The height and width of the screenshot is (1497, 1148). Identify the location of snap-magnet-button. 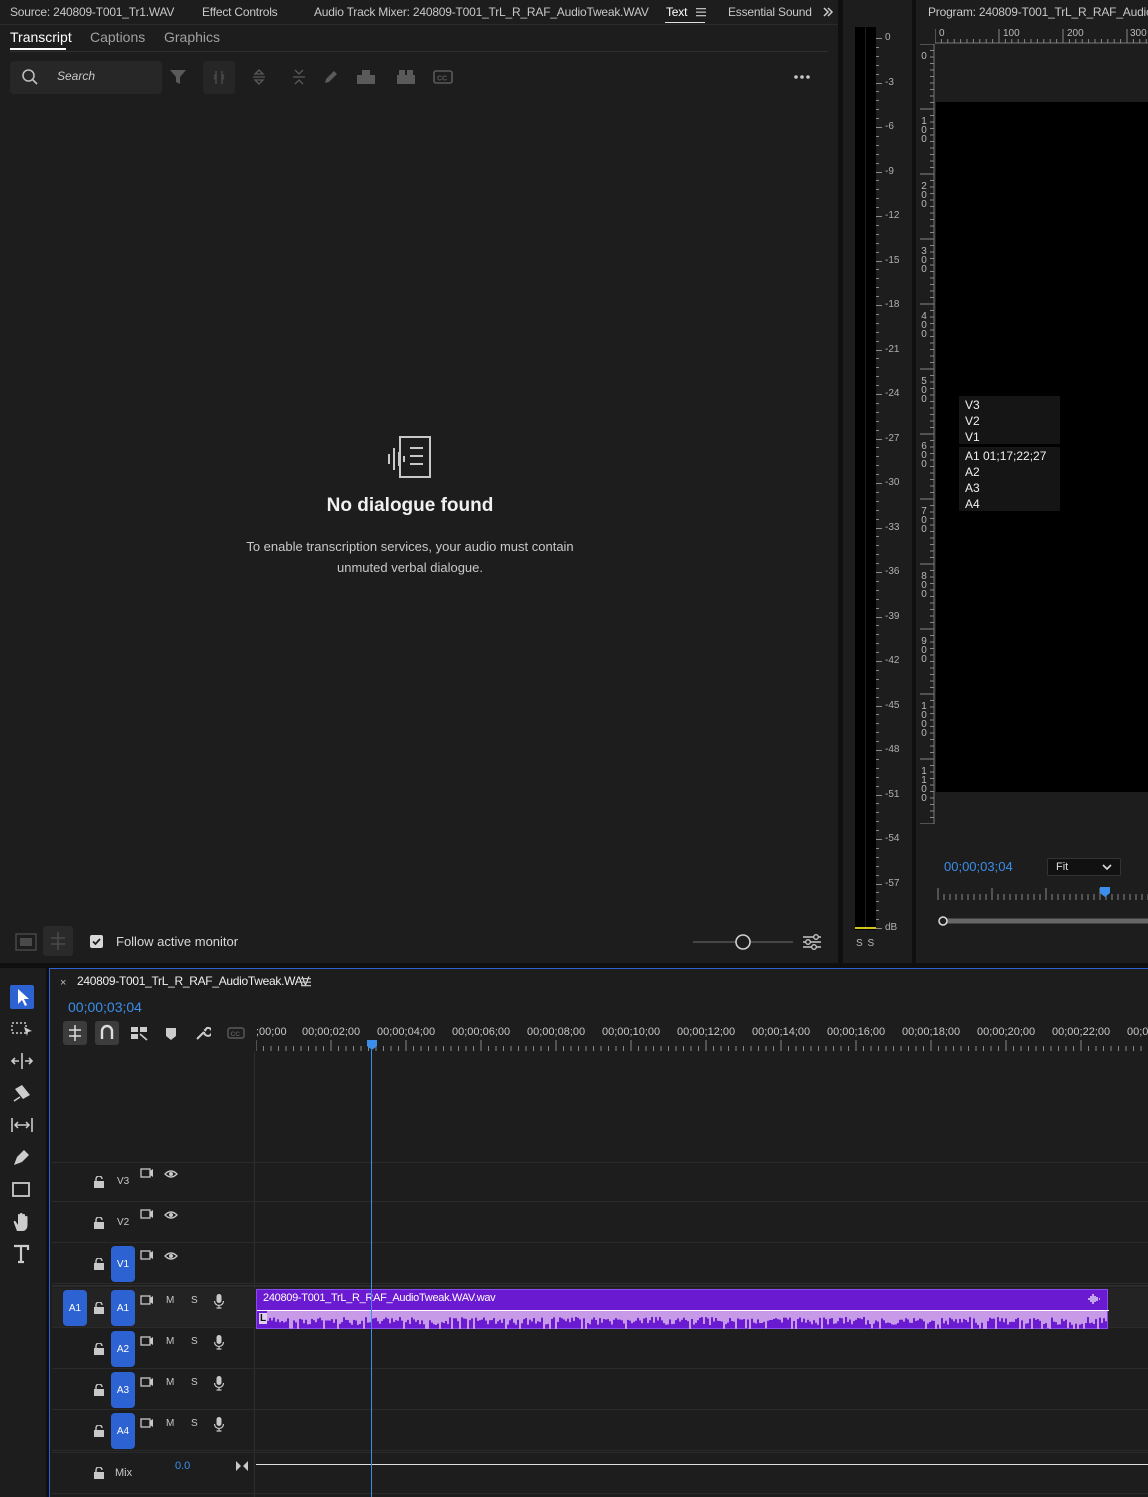
(107, 1033).